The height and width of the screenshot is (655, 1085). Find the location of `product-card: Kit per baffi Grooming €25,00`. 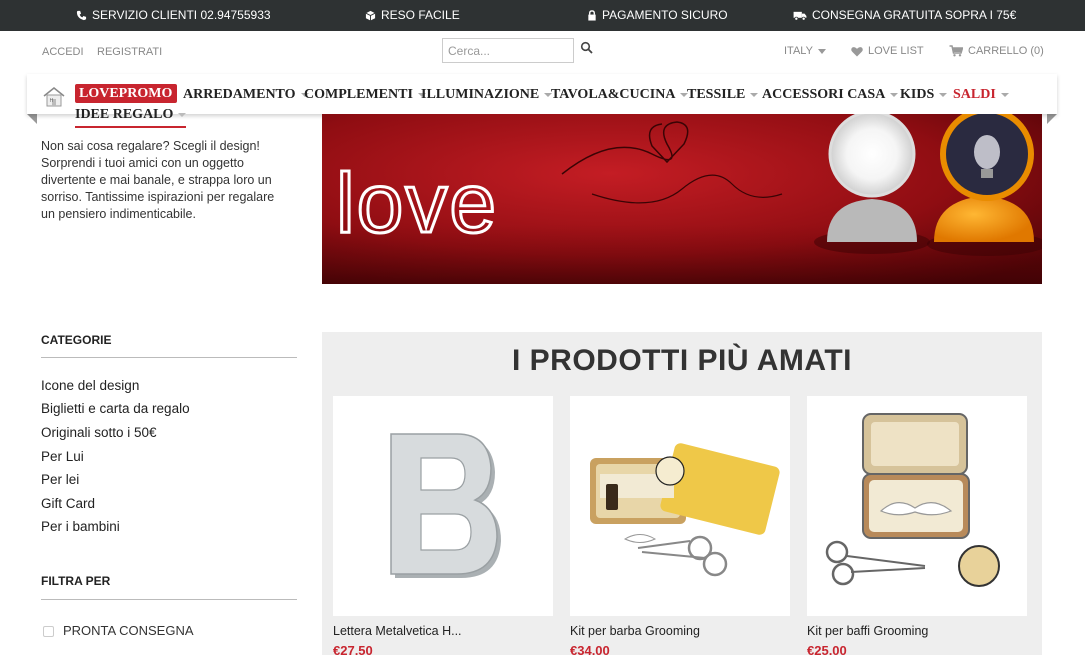

product-card: Kit per baffi Grooming €25,00 is located at coordinates (917, 525).